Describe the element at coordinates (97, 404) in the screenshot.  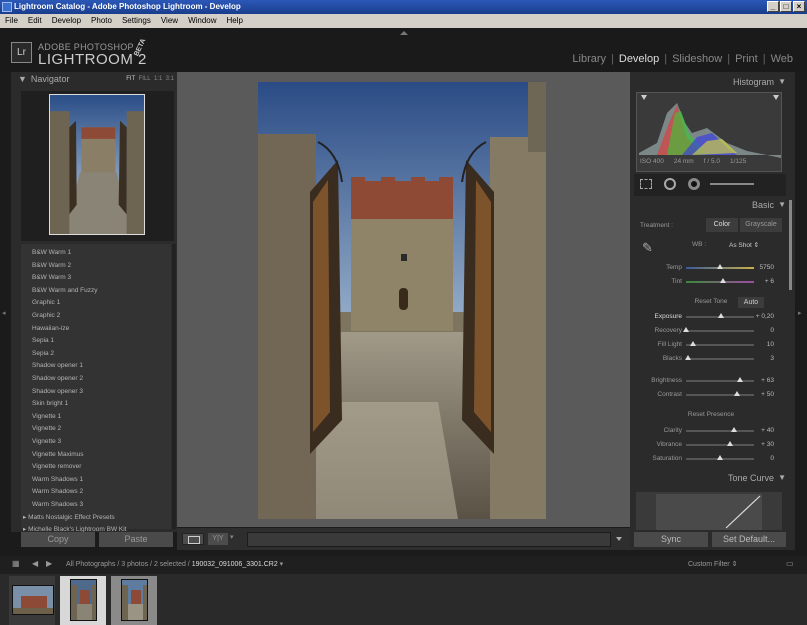
I see `preset-item: Skin bright 1` at that location.